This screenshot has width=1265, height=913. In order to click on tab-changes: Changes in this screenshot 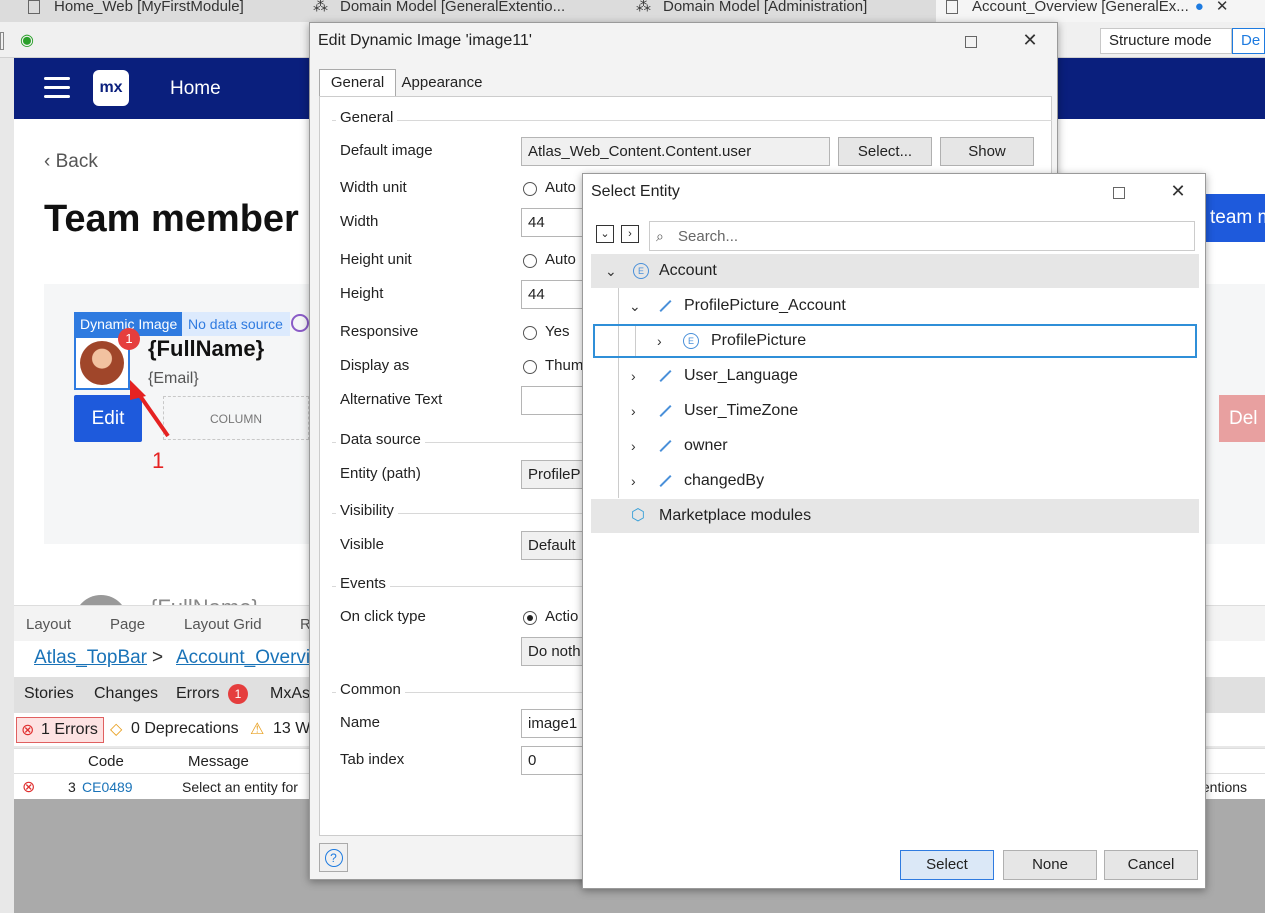, I will do `click(126, 694)`.